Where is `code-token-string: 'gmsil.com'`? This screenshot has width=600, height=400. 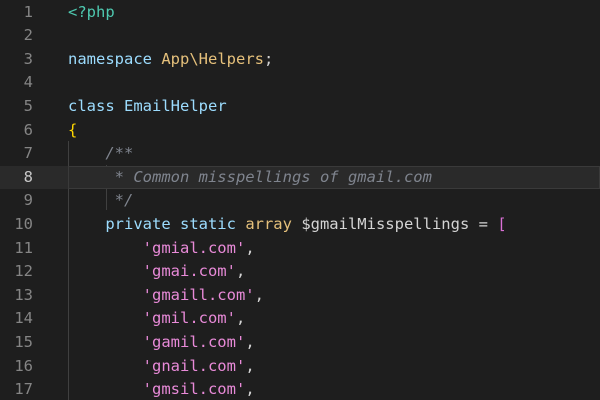 code-token-string: 'gmsil.com' is located at coordinates (157, 389).